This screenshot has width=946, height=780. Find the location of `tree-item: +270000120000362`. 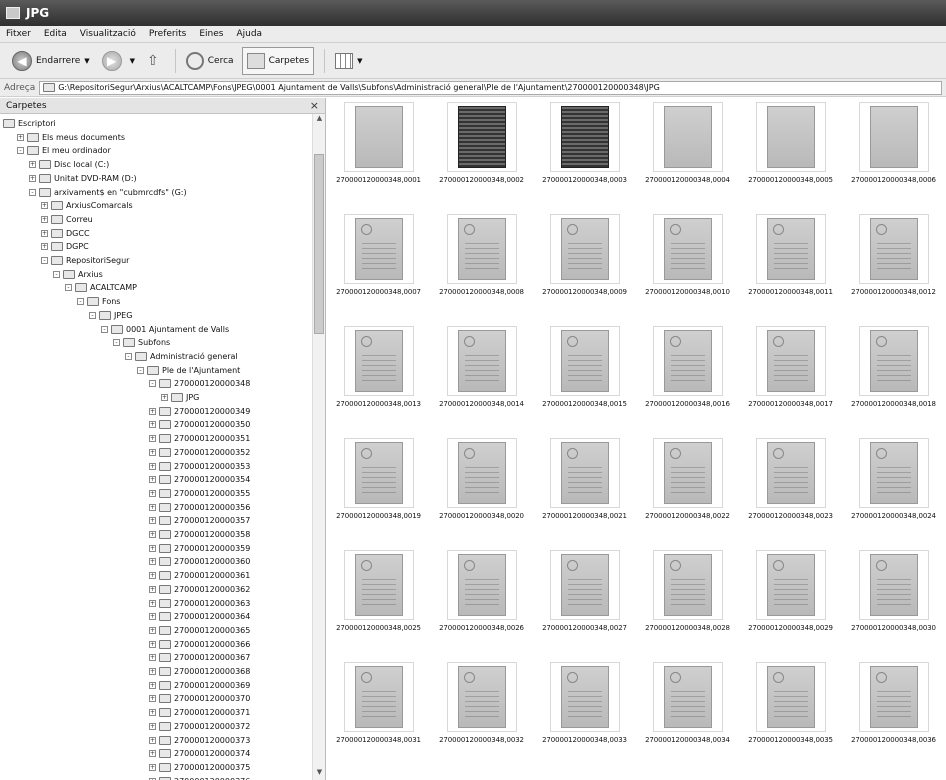

tree-item: +270000120000362 is located at coordinates (199, 589).